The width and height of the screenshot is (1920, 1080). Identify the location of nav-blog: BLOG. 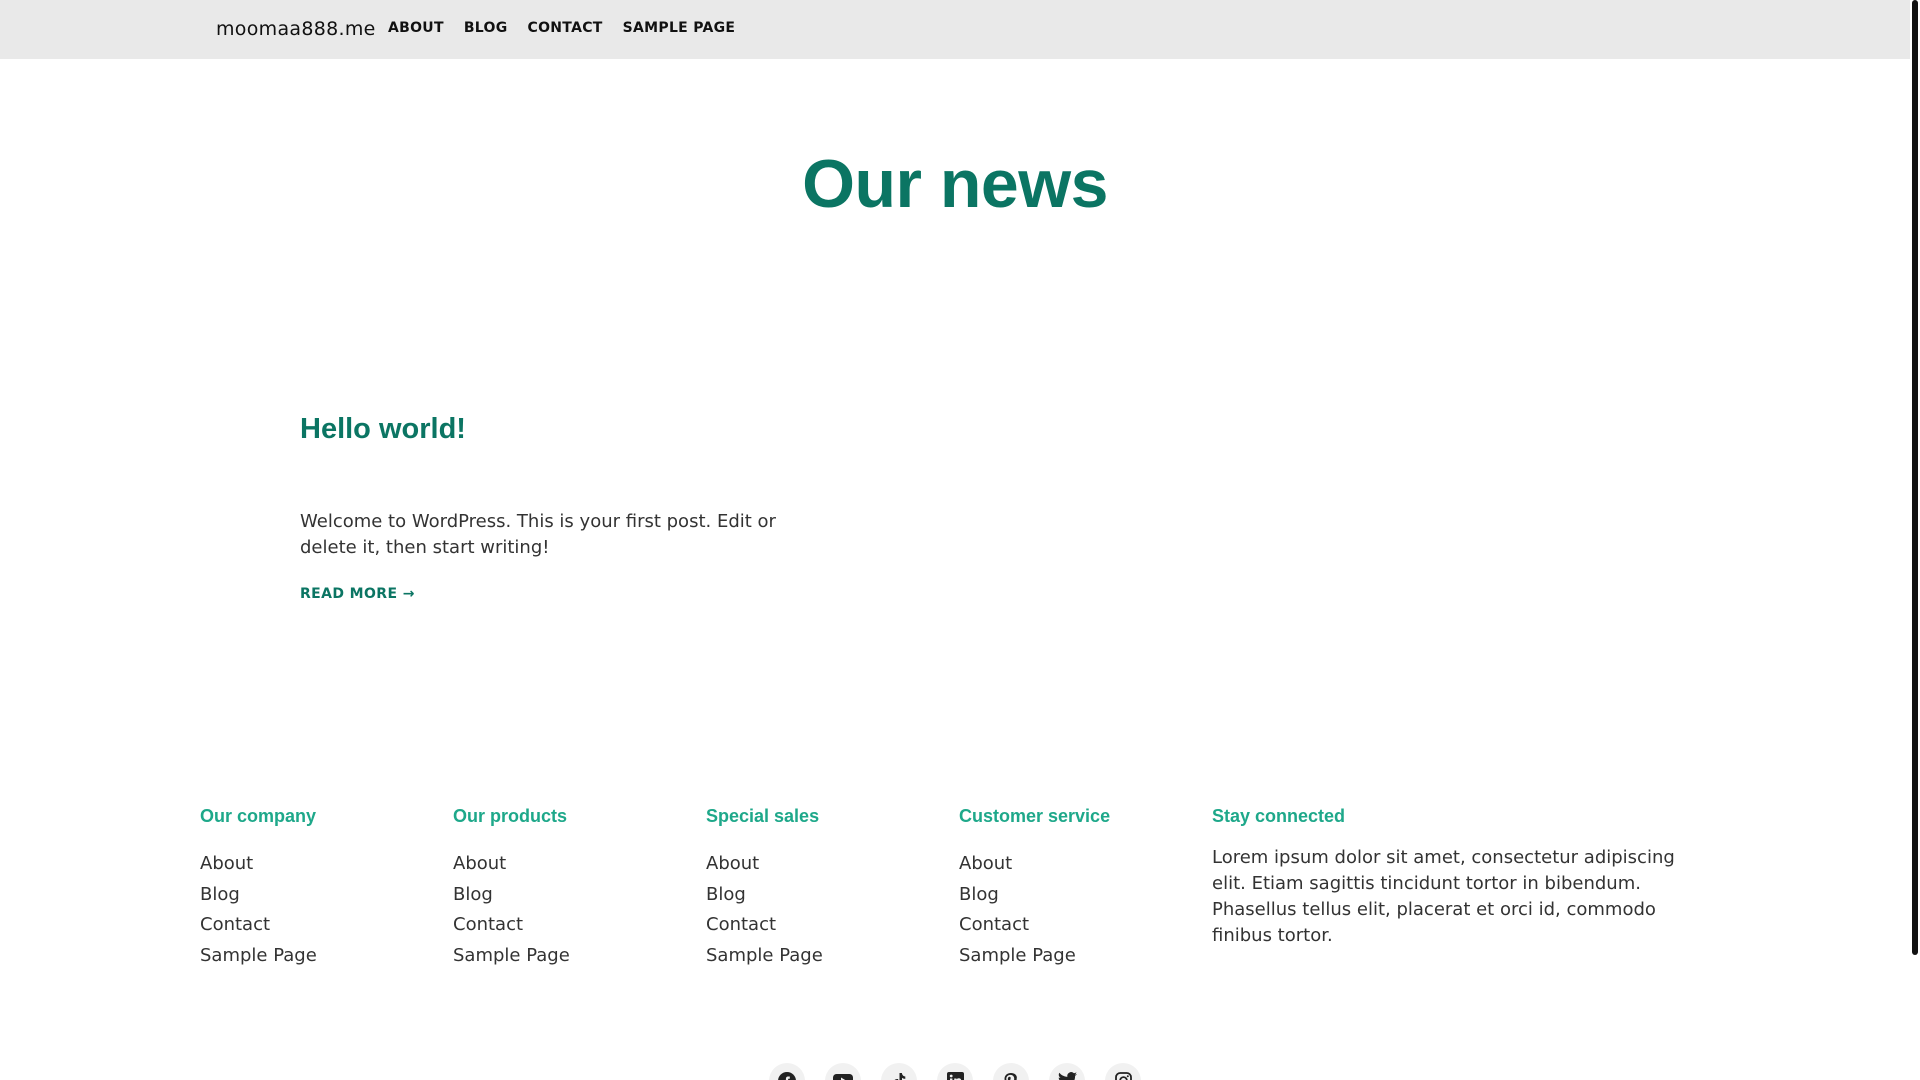
(486, 28).